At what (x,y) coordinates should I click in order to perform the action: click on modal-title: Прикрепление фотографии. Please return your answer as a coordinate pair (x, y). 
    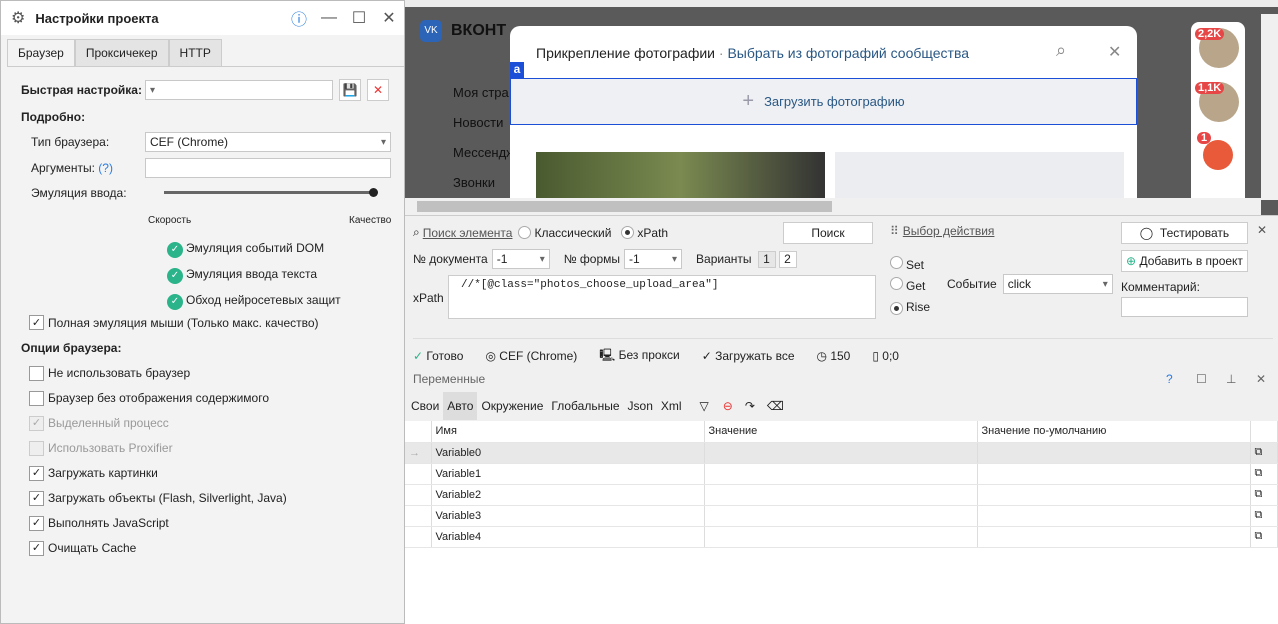
    Looking at the image, I should click on (626, 53).